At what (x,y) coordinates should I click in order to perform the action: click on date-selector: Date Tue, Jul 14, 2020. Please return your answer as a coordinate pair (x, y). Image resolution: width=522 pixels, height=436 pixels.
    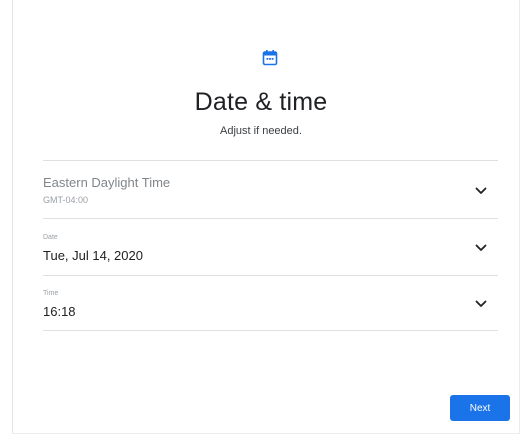
    Looking at the image, I should click on (270, 247).